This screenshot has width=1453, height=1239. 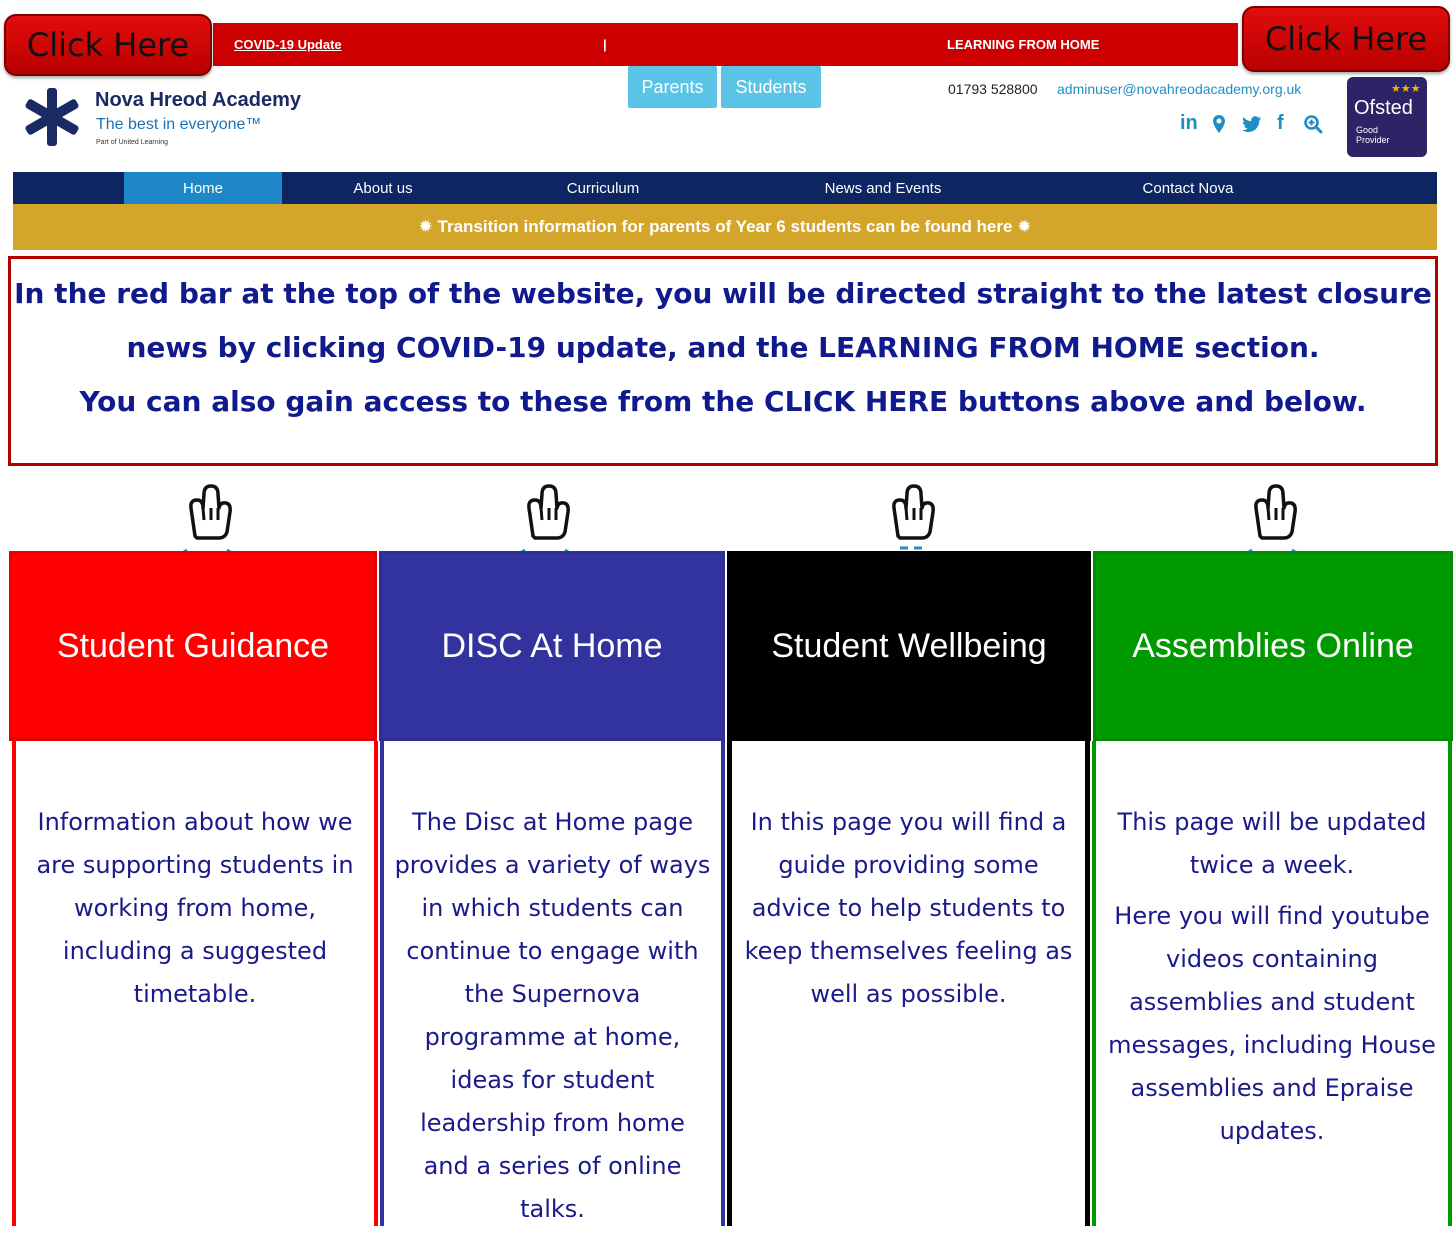 I want to click on covid-update-link: COVID-19 Update, so click(x=288, y=44).